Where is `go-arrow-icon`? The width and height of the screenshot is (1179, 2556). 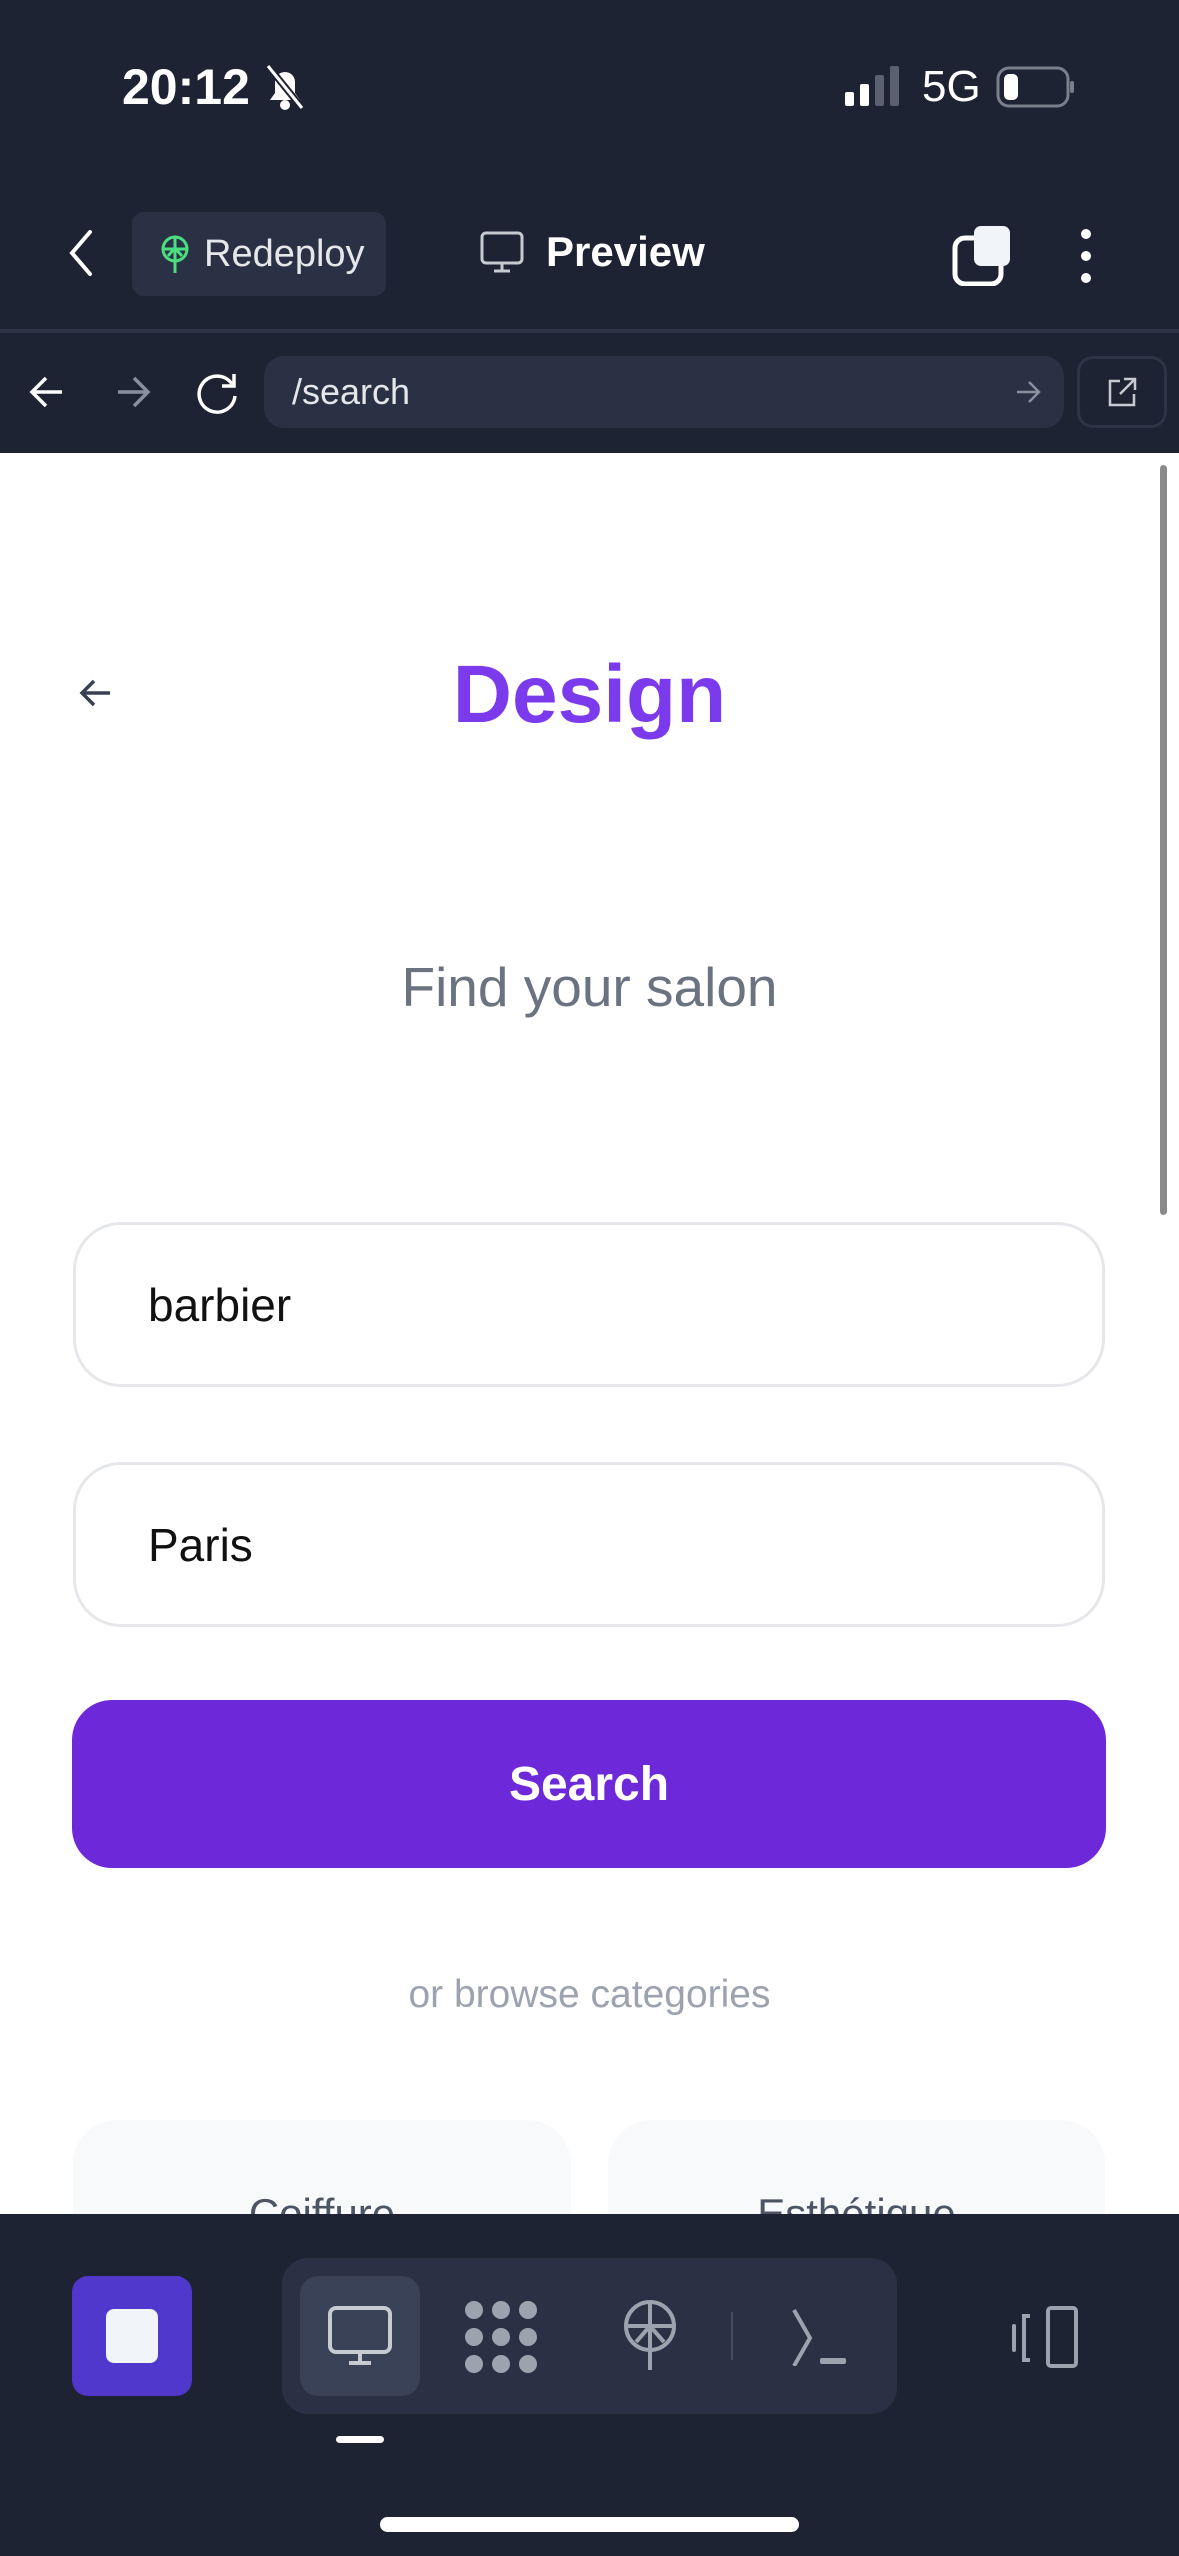 go-arrow-icon is located at coordinates (1028, 392).